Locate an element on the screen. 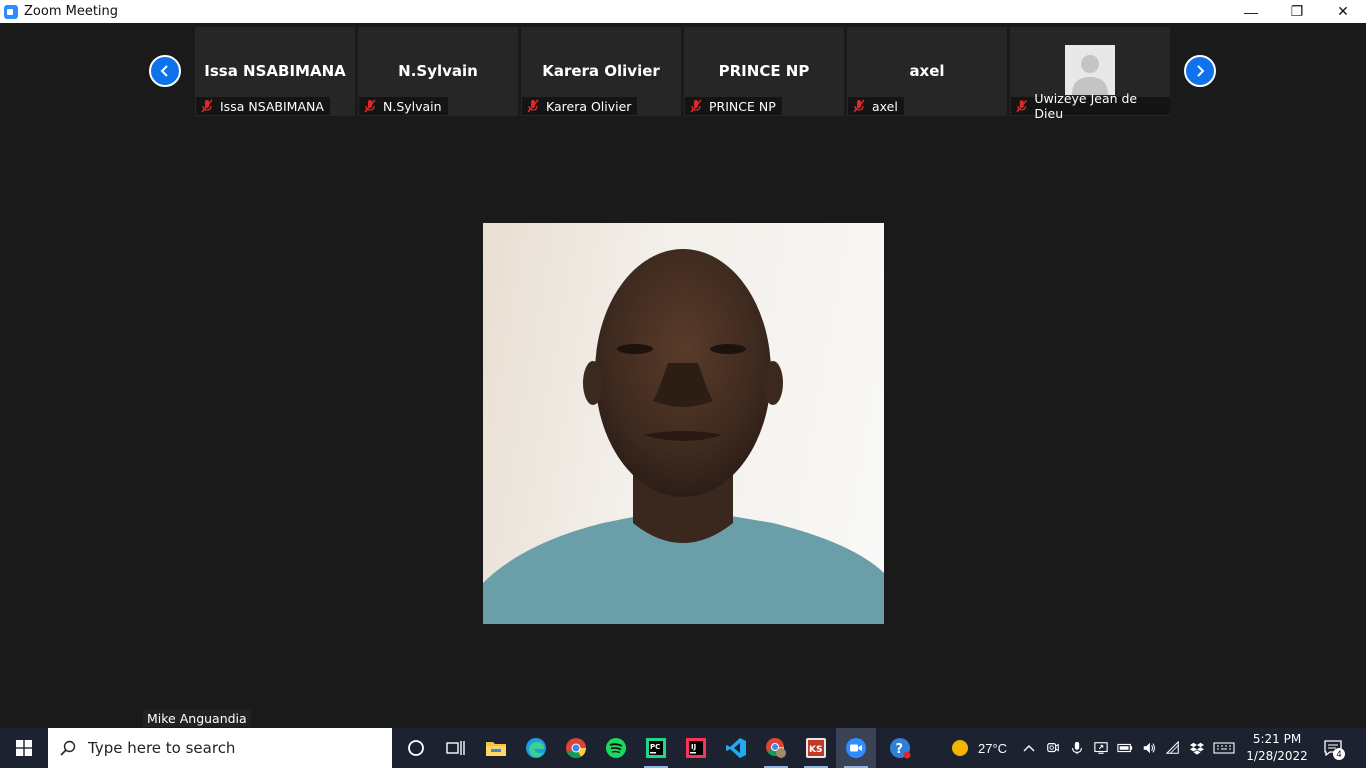 The width and height of the screenshot is (1366, 768). file-explorer-icon is located at coordinates (496, 749).